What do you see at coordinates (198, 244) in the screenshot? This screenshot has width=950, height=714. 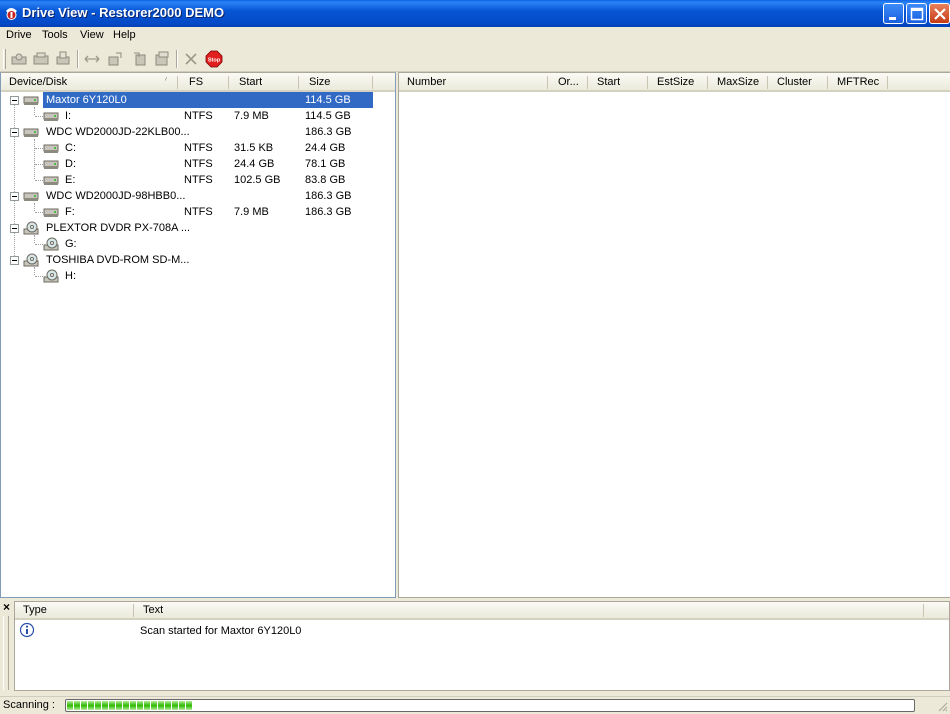 I see `drive-row-g: G:` at bounding box center [198, 244].